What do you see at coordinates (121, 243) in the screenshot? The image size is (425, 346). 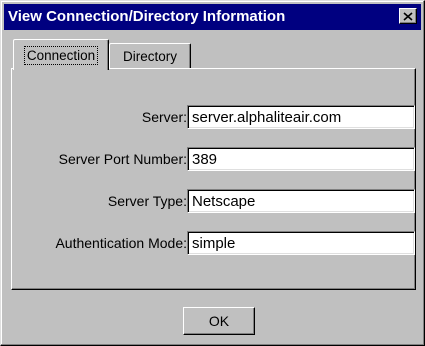 I see `auth-mode-label: Authentication Mode:` at bounding box center [121, 243].